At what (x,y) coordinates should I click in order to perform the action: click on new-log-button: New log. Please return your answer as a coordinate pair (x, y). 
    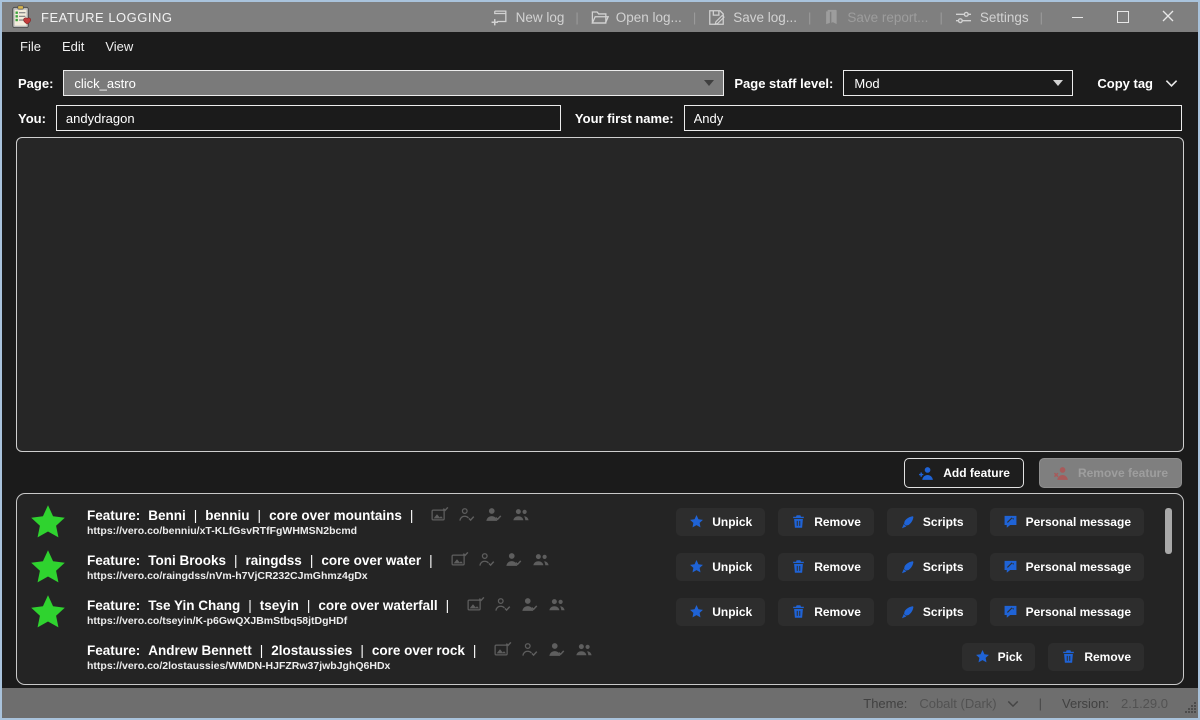
    Looking at the image, I should click on (527, 17).